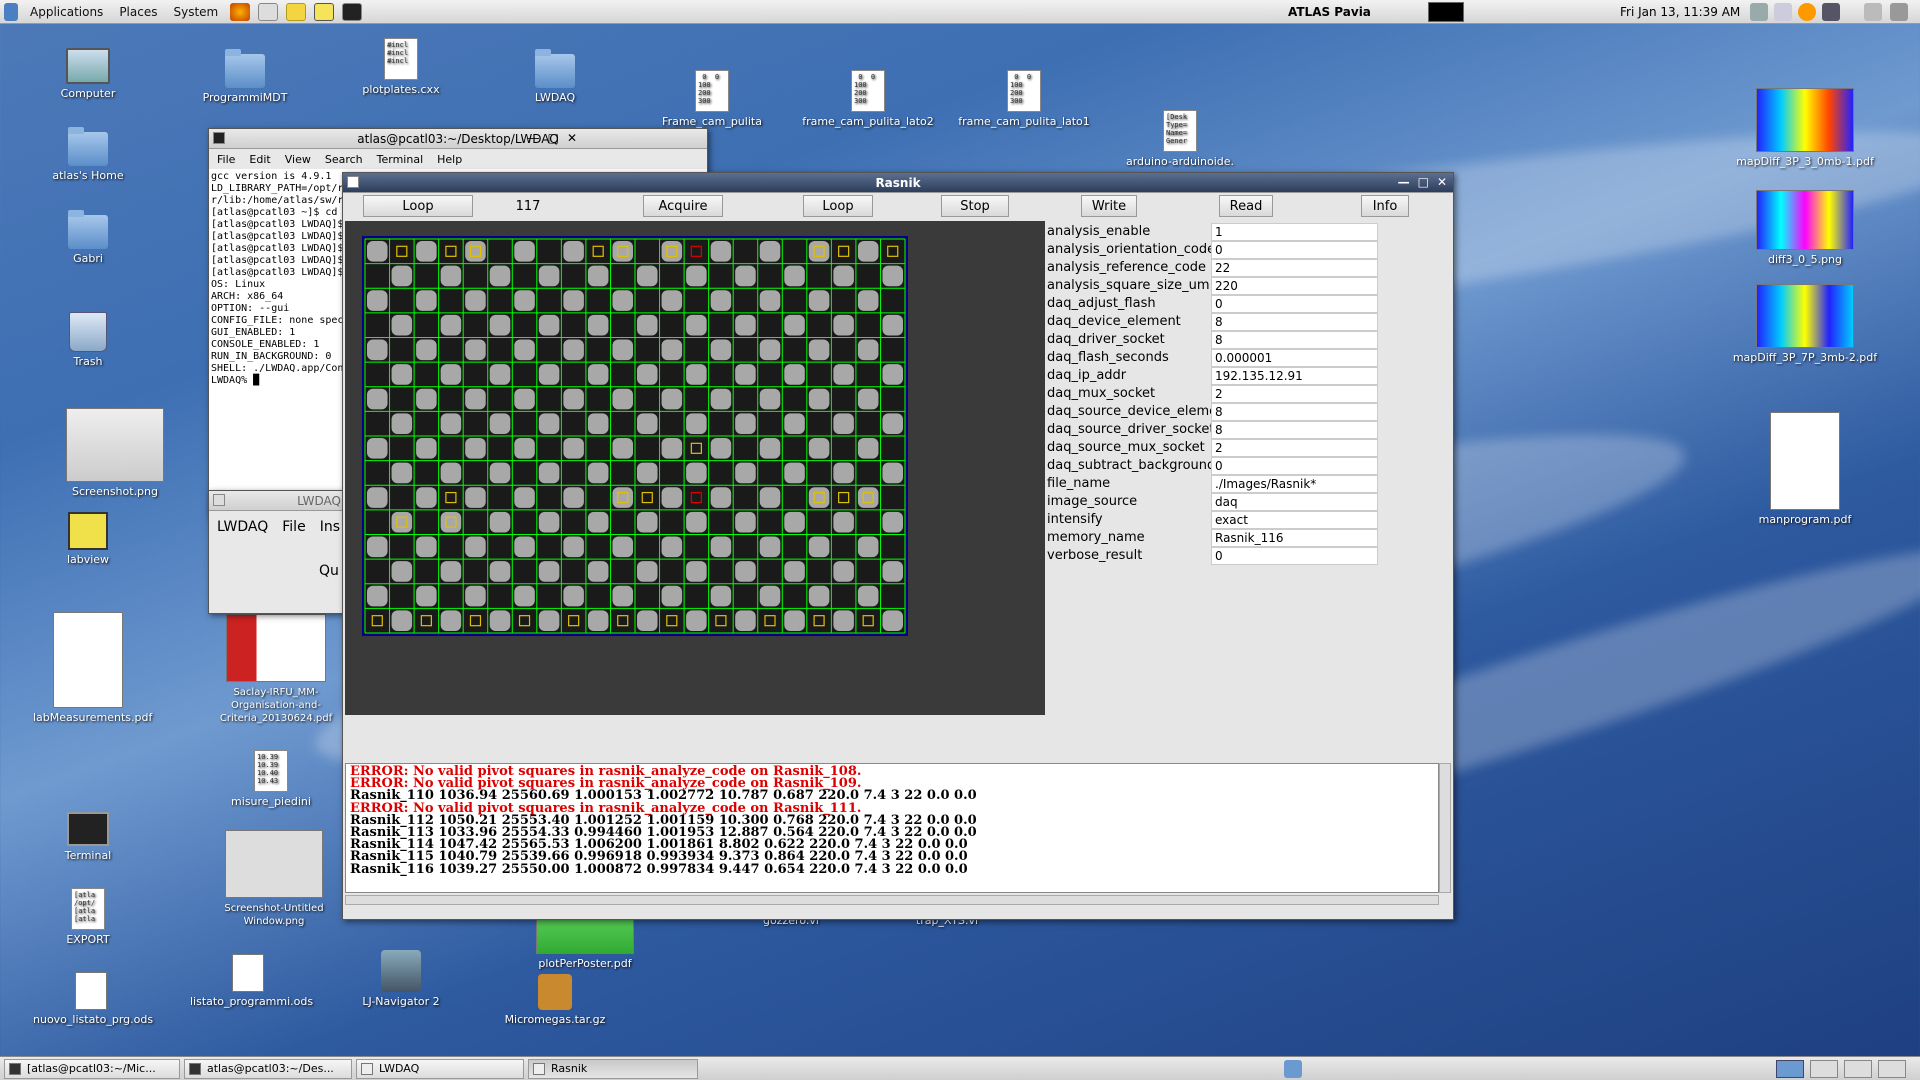 The height and width of the screenshot is (1080, 1920). Describe the element at coordinates (838, 206) in the screenshot. I see `loop-run-button: Loop` at that location.